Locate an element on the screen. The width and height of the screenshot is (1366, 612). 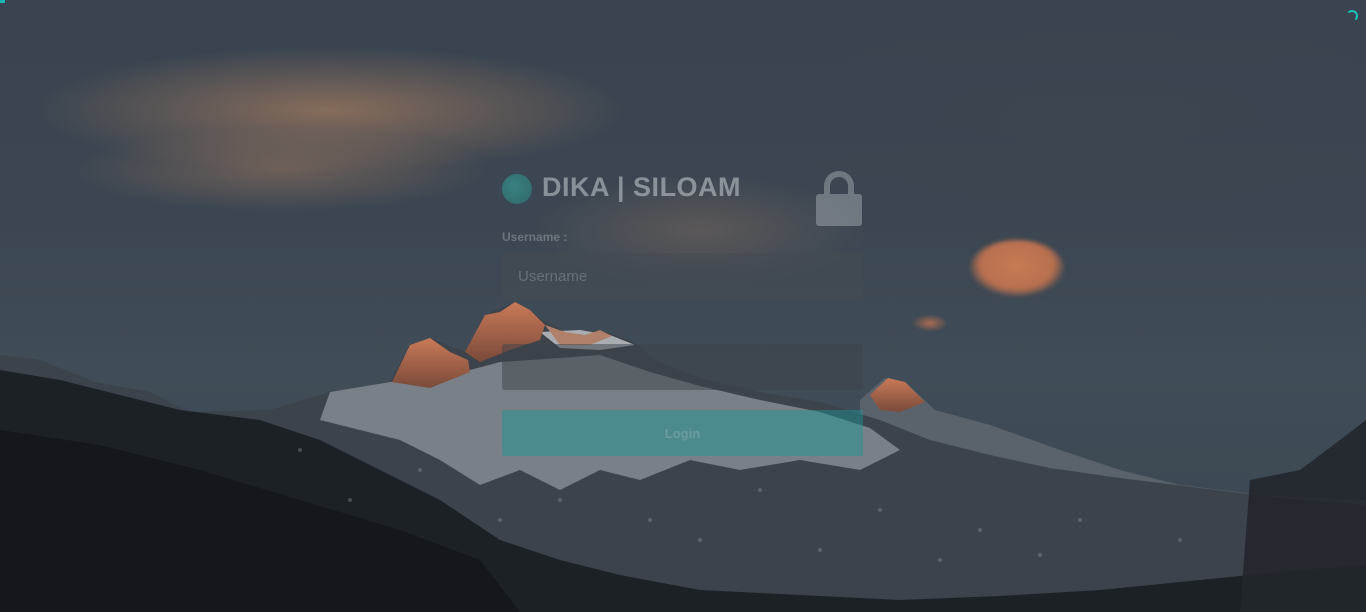
spinner-icon is located at coordinates (1352, 16).